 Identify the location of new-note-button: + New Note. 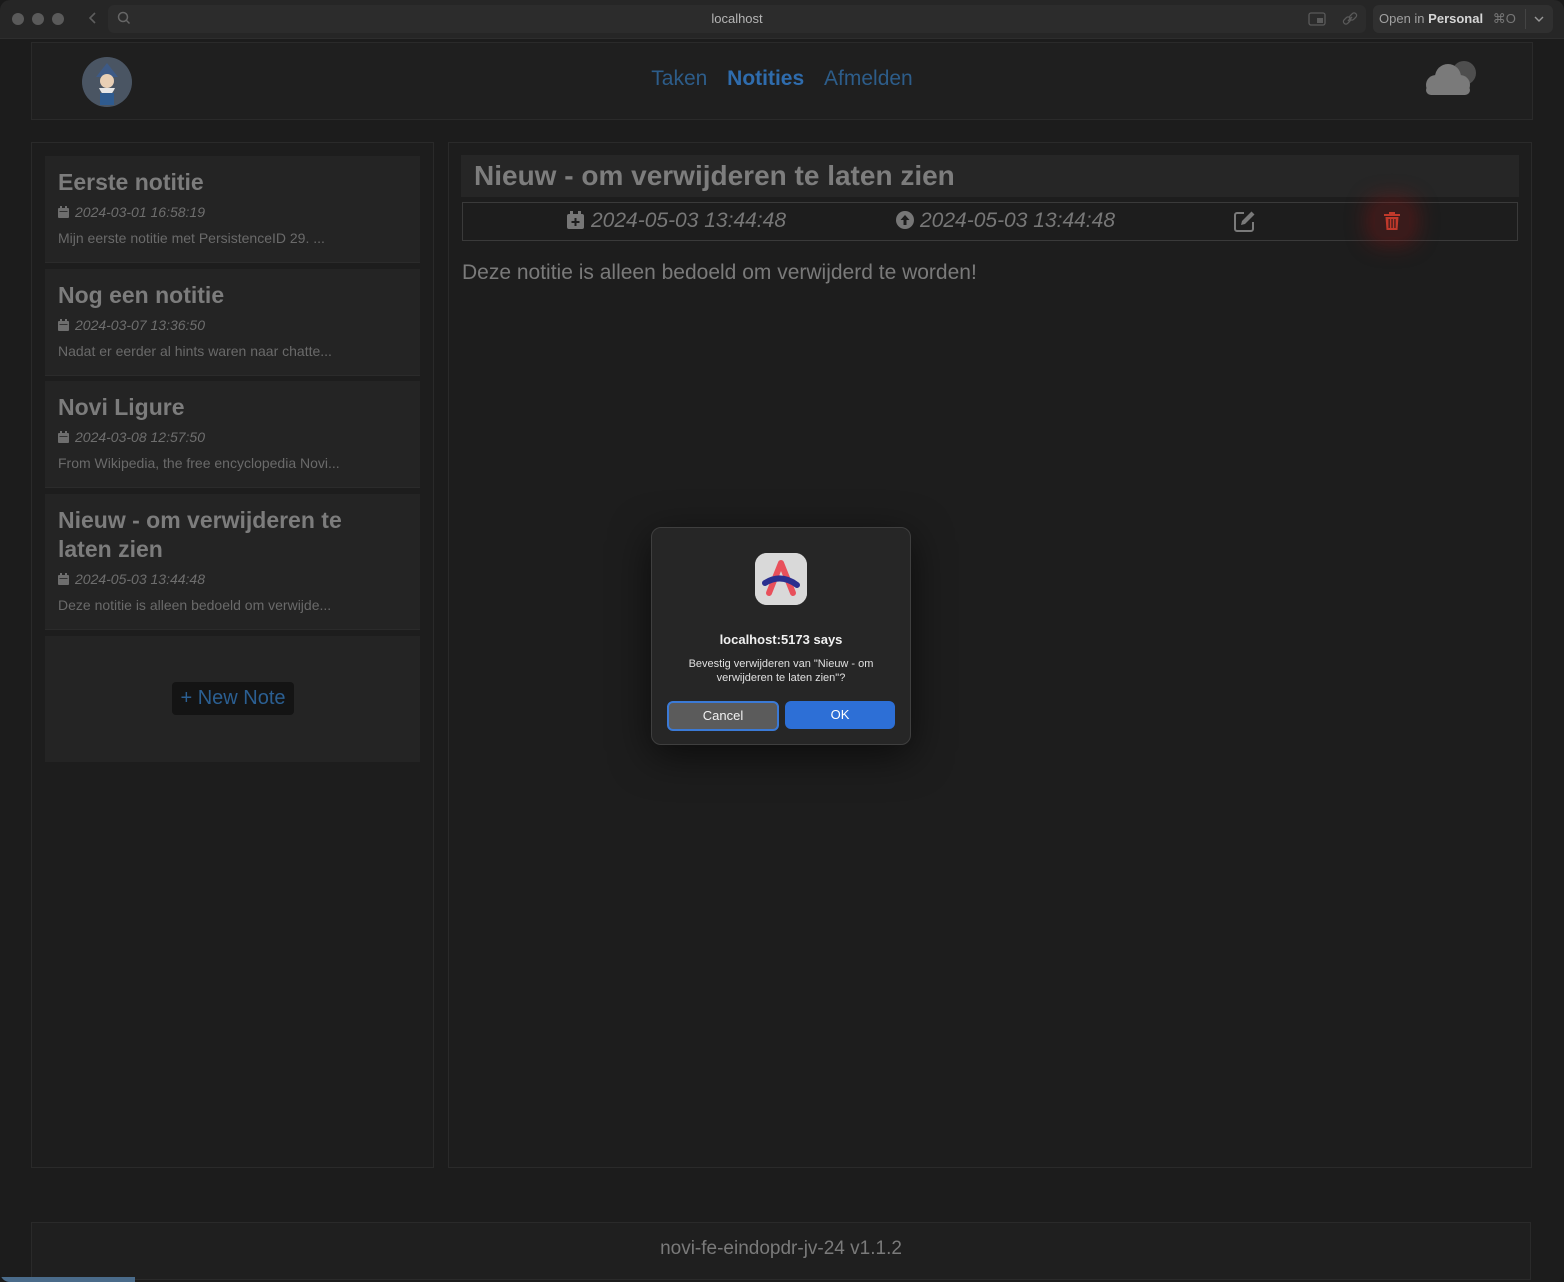
(233, 698).